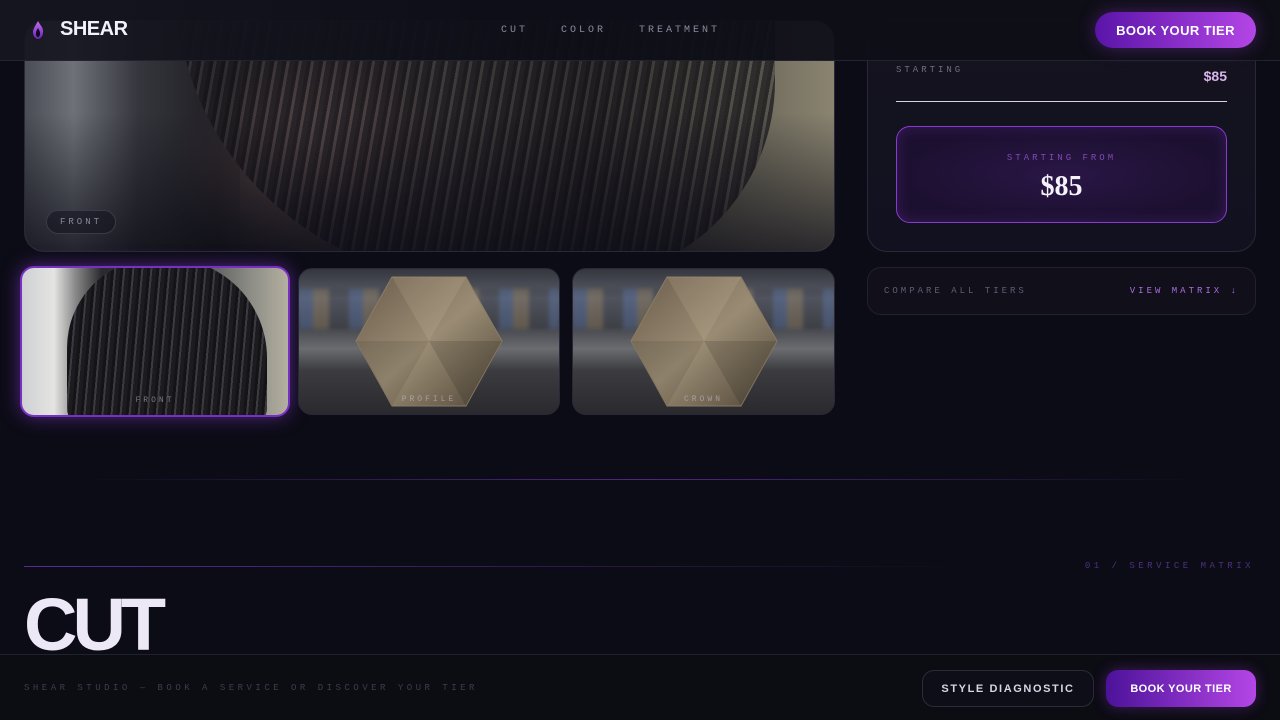 The height and width of the screenshot is (720, 1280). I want to click on main-nav: CUT COLOR TREATMENT, so click(610, 30).